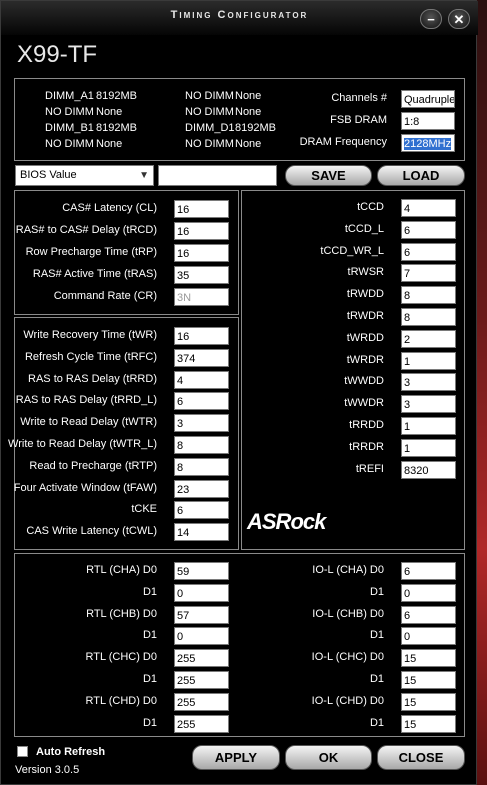 The width and height of the screenshot is (487, 785). What do you see at coordinates (328, 757) in the screenshot?
I see `ok-button: OK` at bounding box center [328, 757].